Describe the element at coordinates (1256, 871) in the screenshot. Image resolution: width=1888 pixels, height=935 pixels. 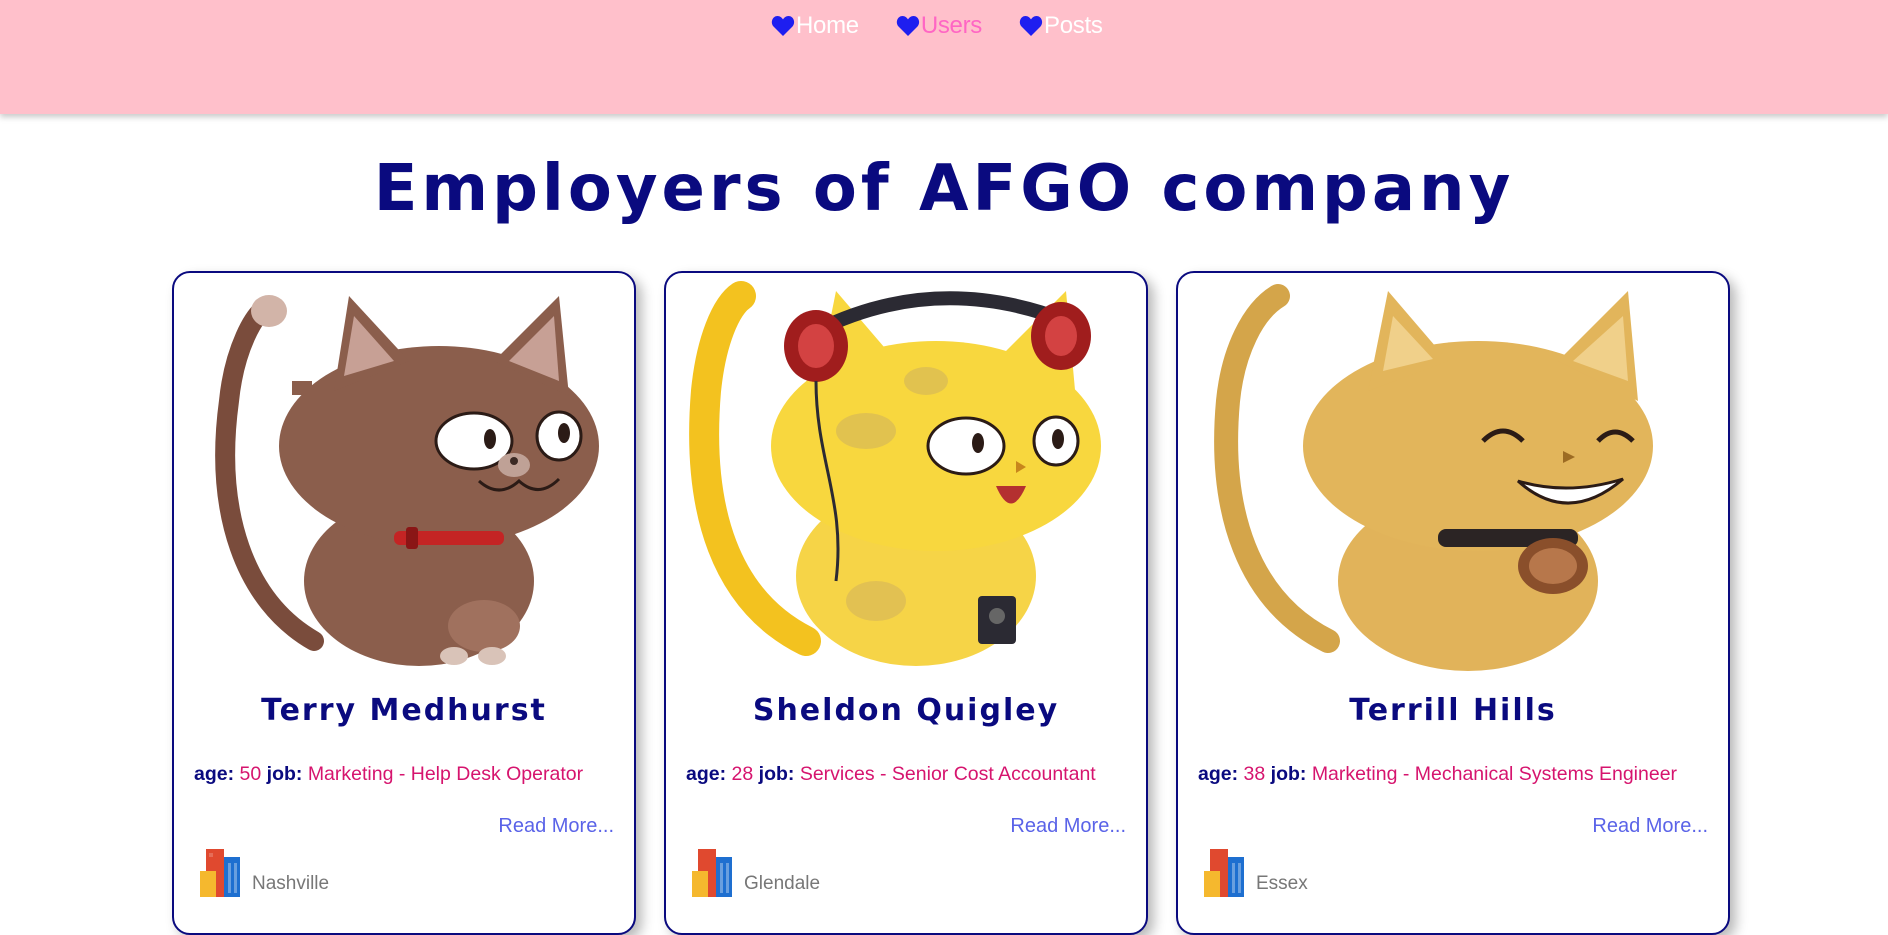
I see `user-city: Essex` at that location.